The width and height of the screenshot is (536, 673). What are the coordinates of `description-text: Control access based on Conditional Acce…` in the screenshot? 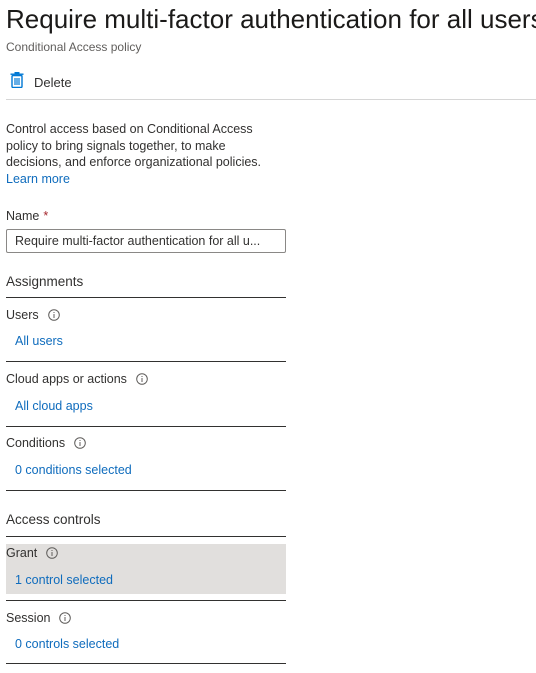 It's located at (134, 145).